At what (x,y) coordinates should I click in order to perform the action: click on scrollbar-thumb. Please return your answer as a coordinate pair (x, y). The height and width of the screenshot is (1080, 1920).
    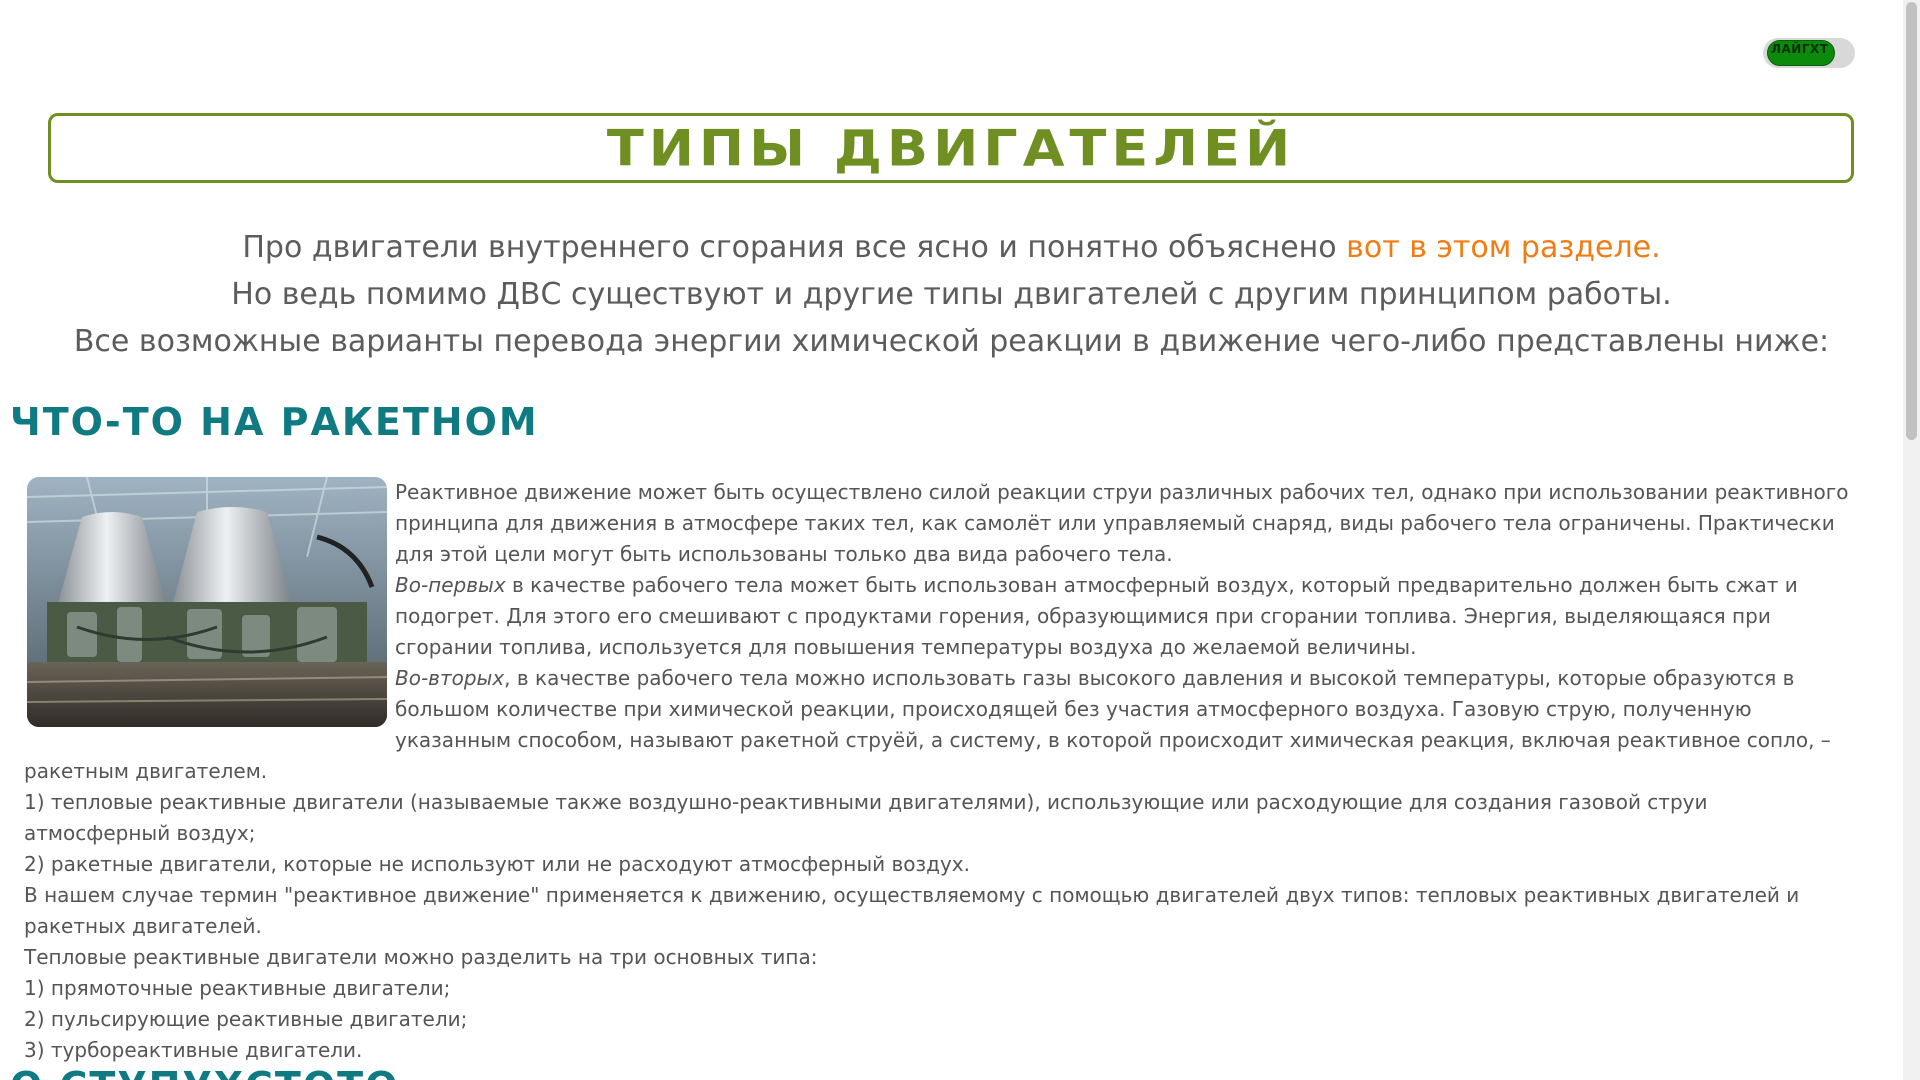
    Looking at the image, I should click on (1911, 221).